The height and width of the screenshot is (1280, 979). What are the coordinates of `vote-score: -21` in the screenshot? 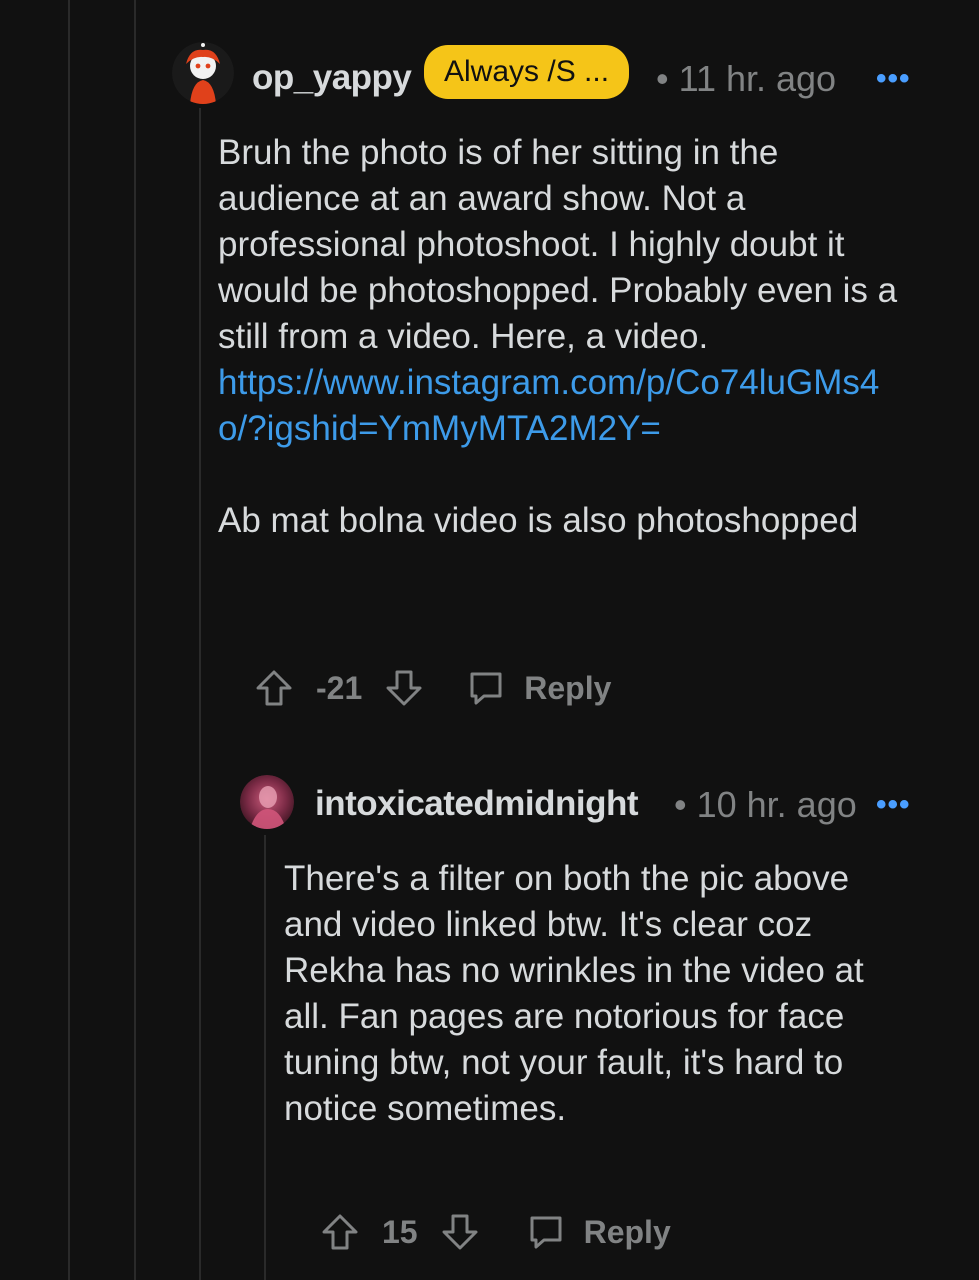 It's located at (339, 687).